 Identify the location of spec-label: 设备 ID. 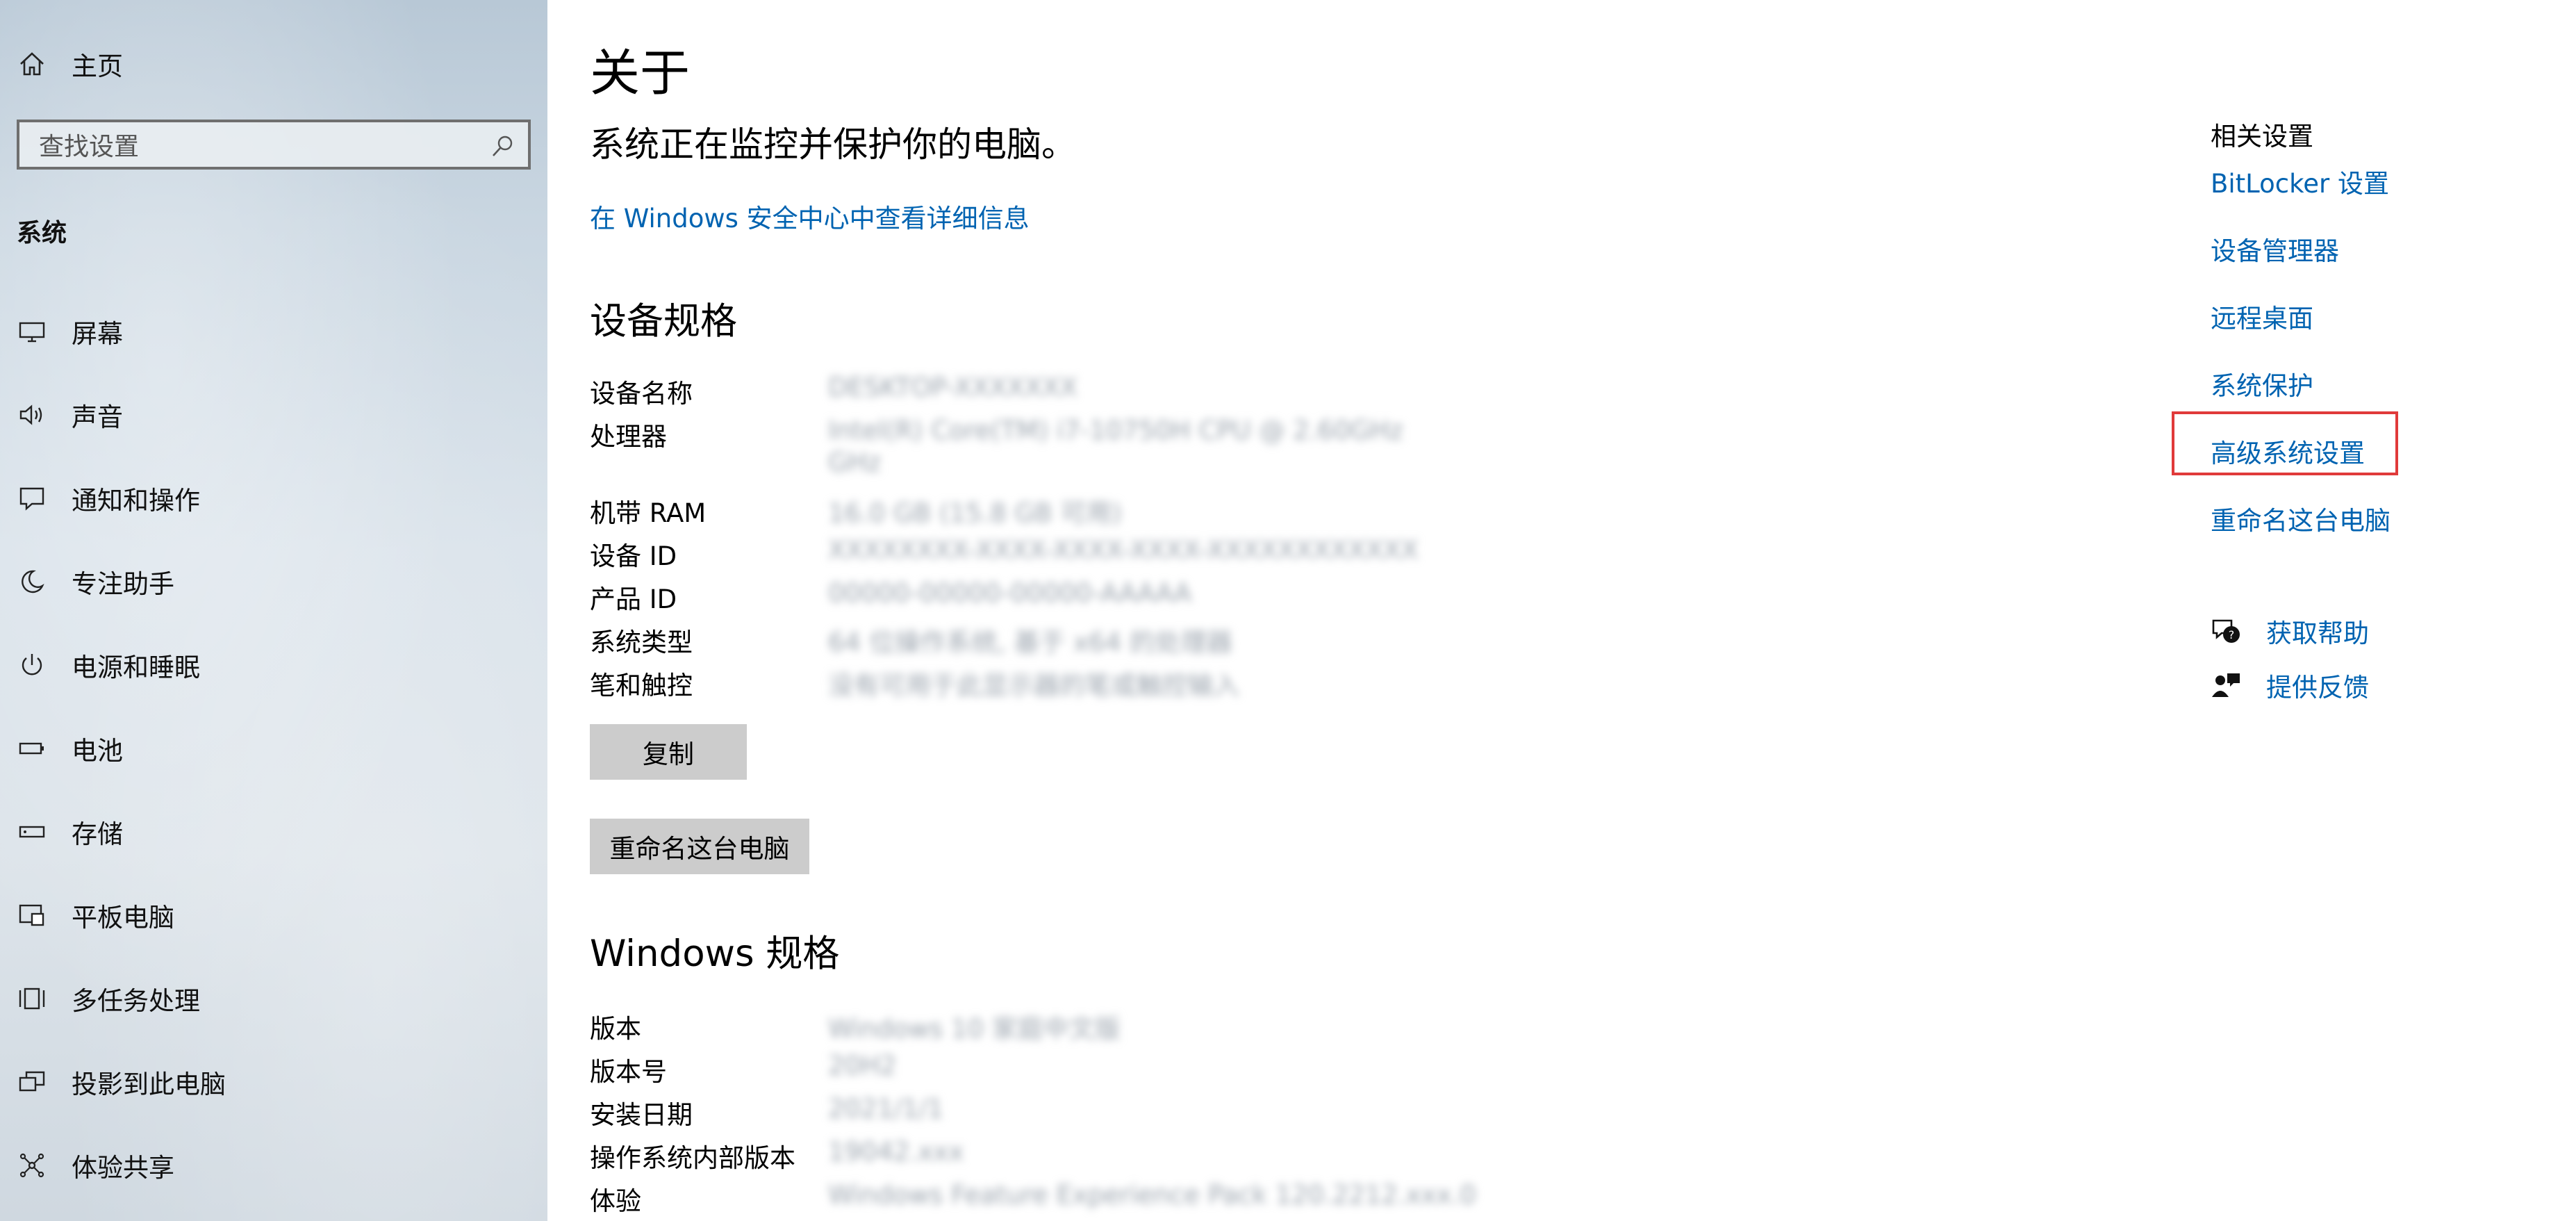
(634, 556).